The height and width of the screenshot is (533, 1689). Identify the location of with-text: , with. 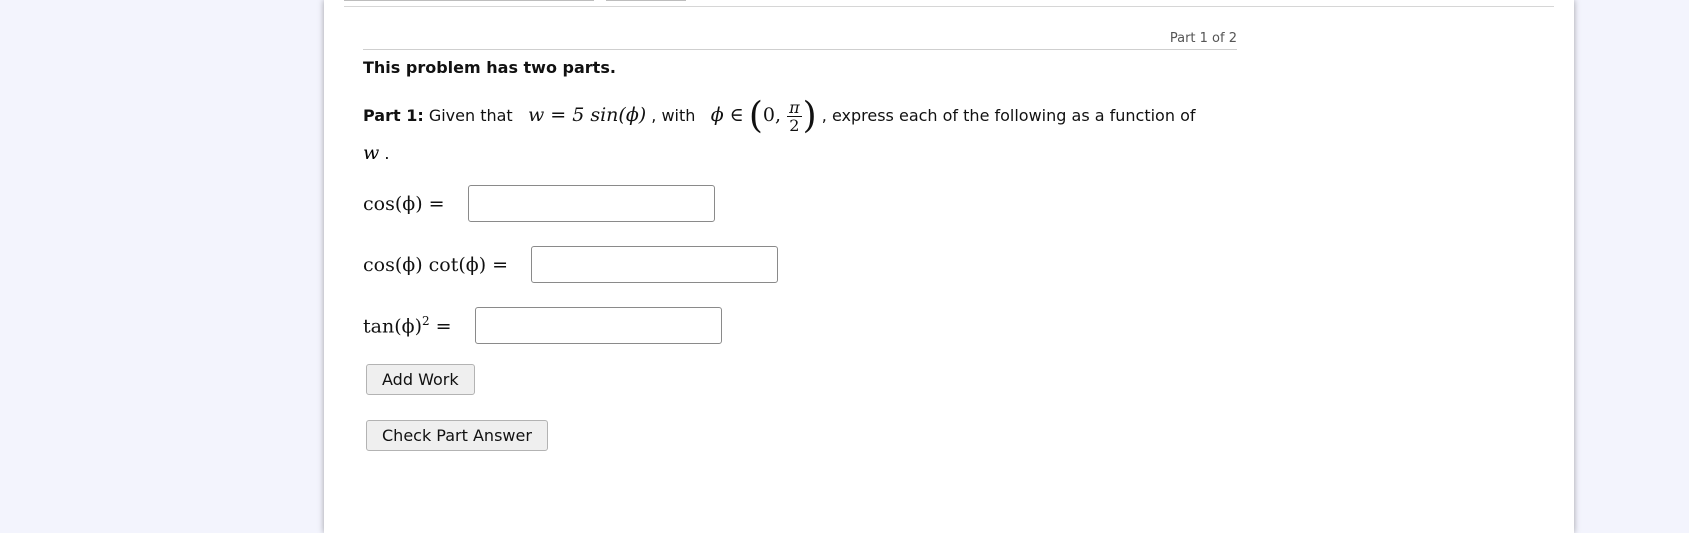
(673, 115).